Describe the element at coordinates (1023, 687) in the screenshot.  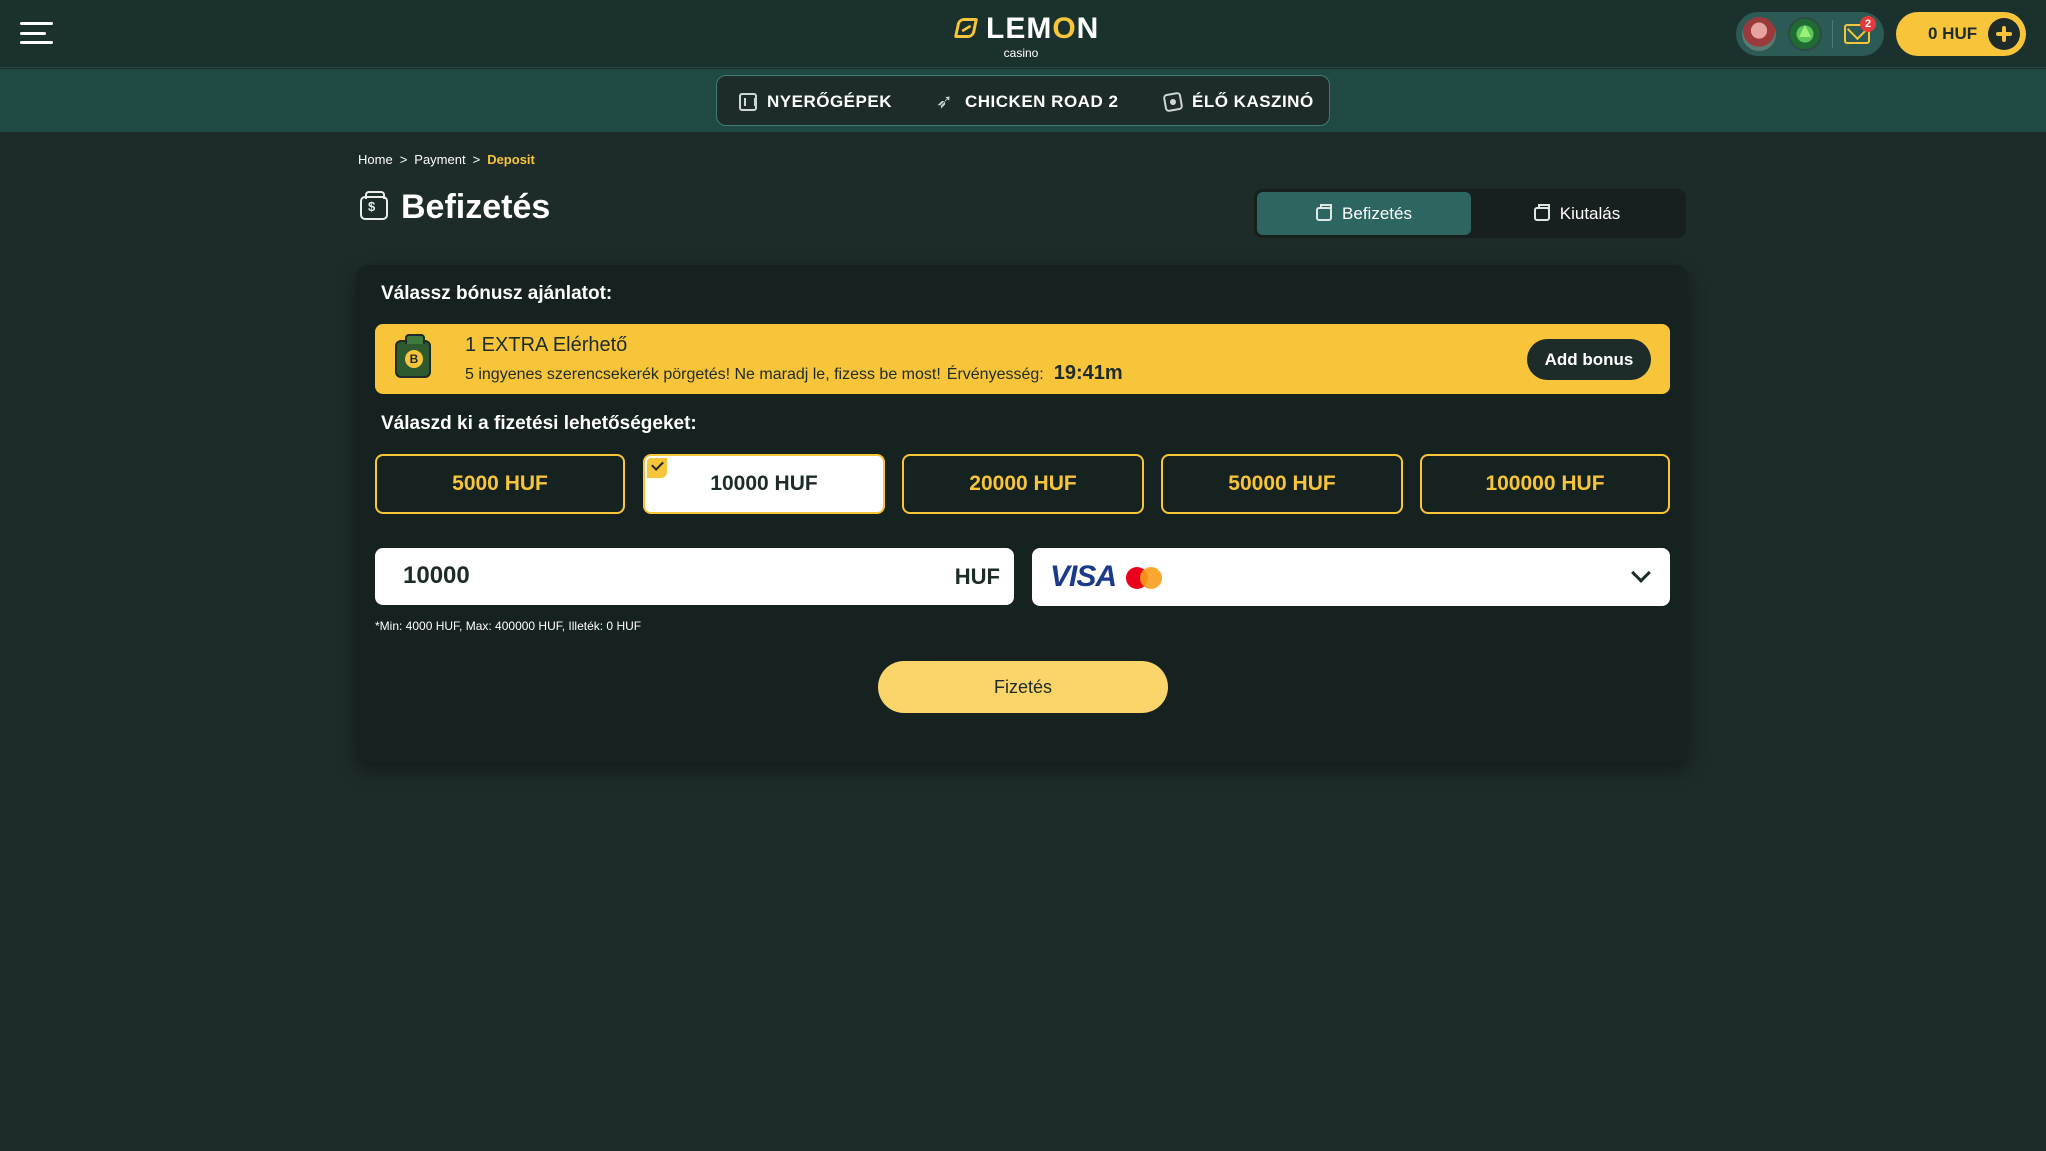
I see `pay-button: Fizetés` at that location.